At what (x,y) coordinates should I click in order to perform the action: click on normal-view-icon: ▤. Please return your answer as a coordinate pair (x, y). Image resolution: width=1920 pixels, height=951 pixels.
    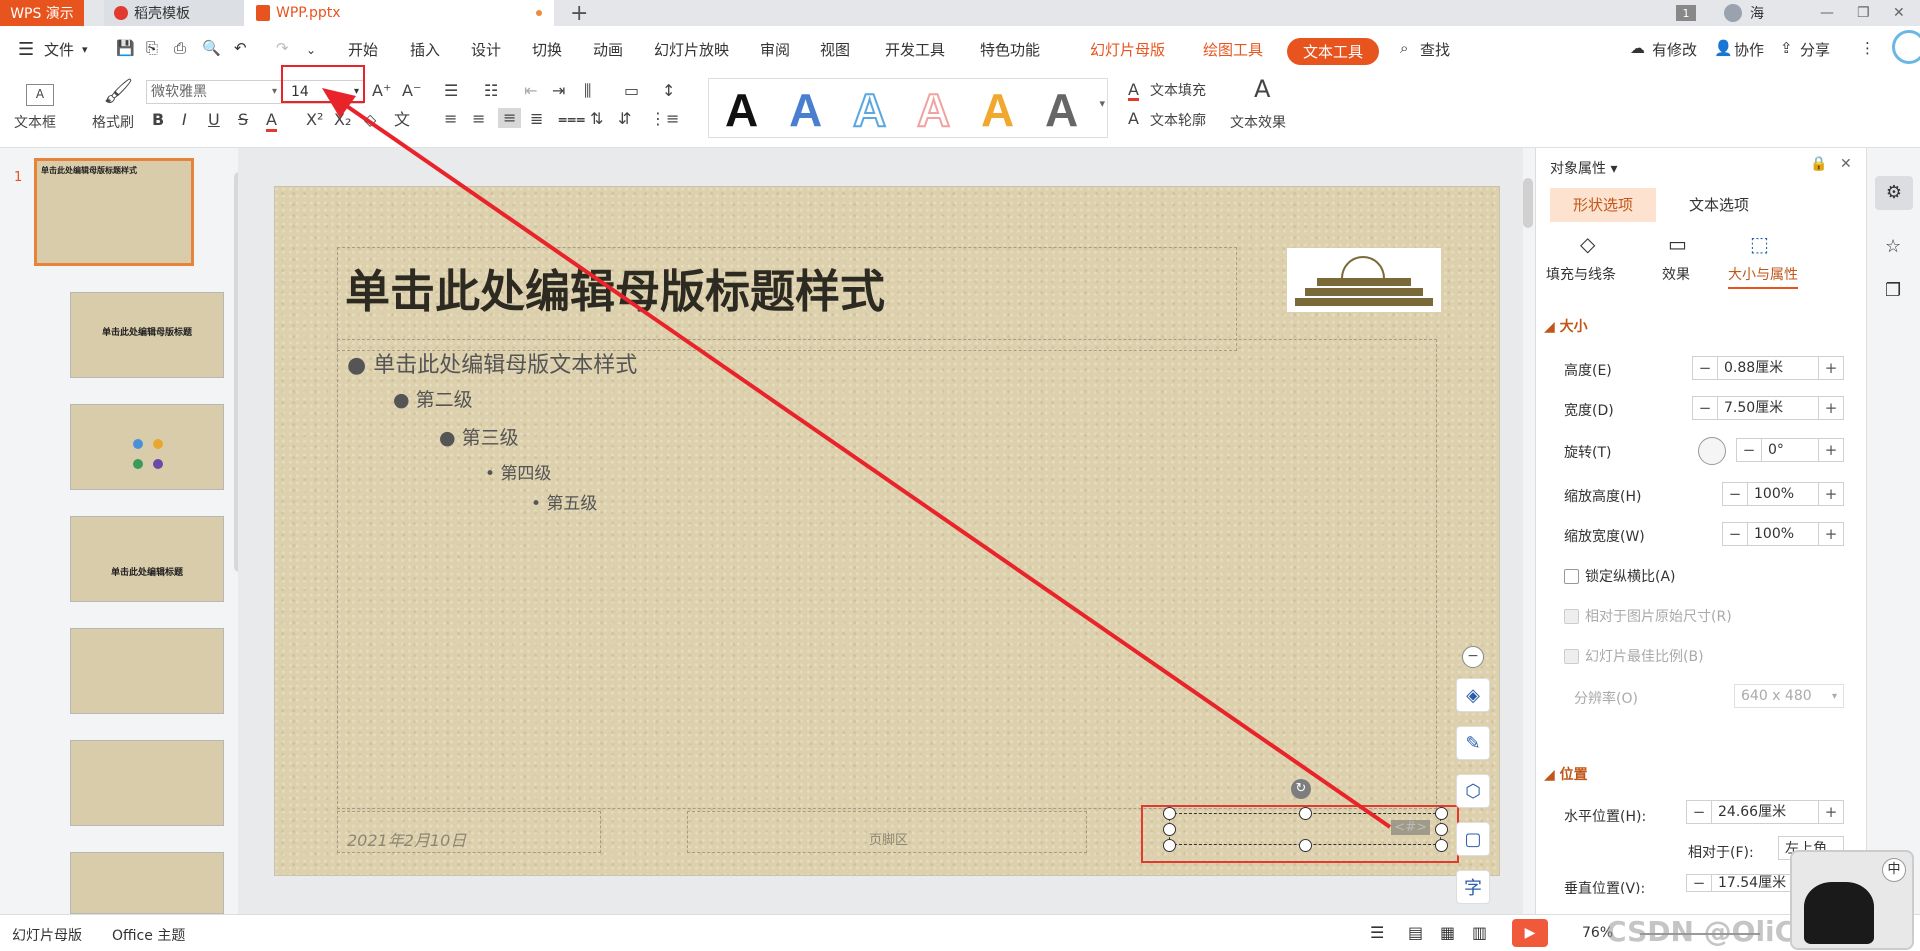
    Looking at the image, I should click on (1415, 932).